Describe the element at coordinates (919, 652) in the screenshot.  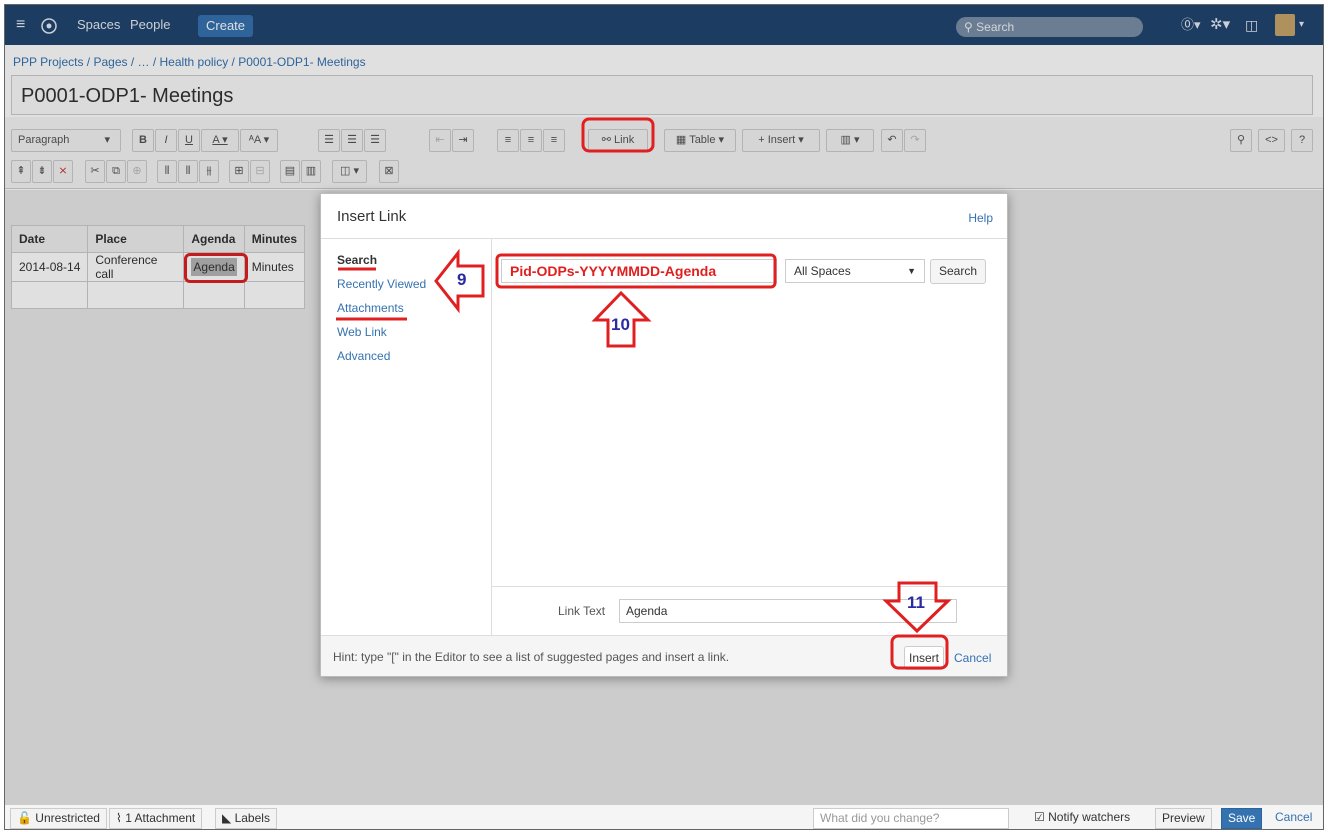
I see `annotation-highlight-insert` at that location.